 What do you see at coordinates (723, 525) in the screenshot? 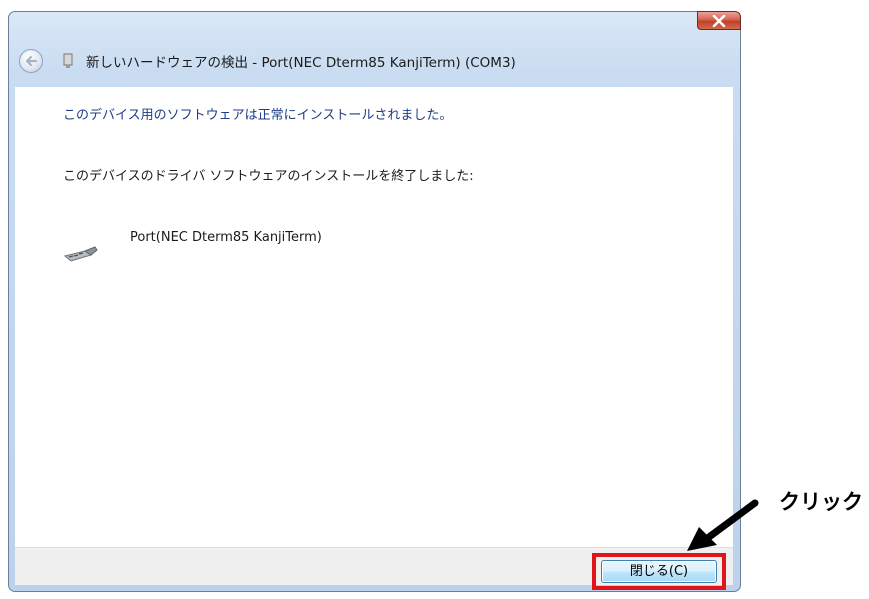
I see `pointer-arrow-icon` at bounding box center [723, 525].